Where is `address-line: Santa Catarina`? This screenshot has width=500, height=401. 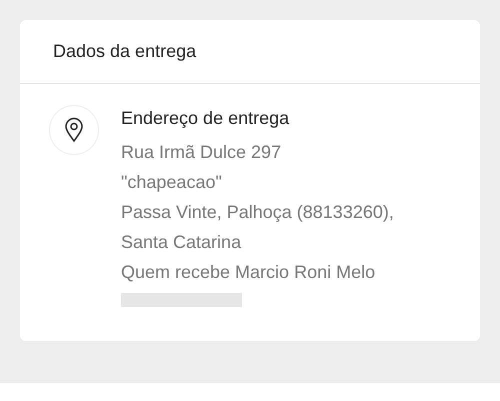 address-line: Santa Catarina is located at coordinates (181, 242).